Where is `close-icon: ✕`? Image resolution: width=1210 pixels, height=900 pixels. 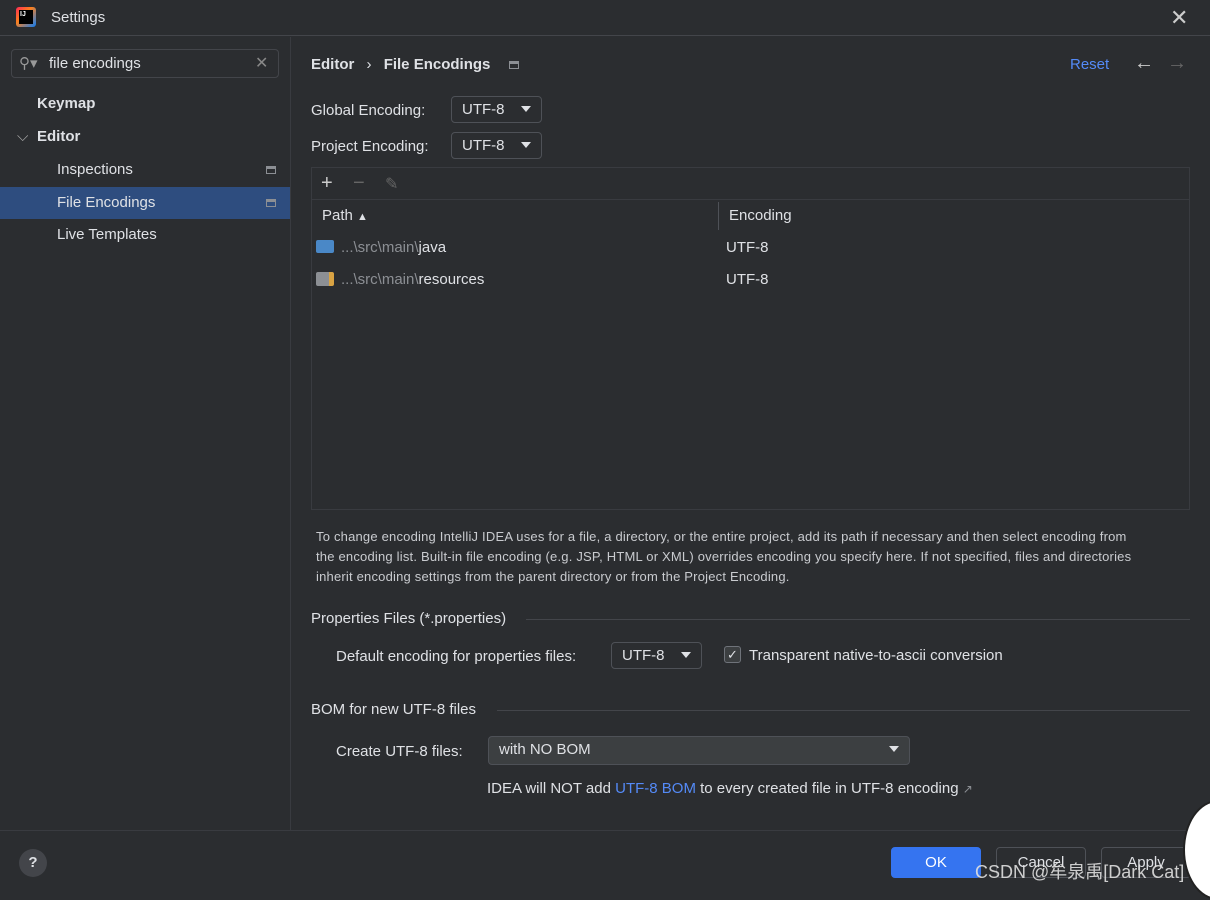
close-icon: ✕ is located at coordinates (1179, 18).